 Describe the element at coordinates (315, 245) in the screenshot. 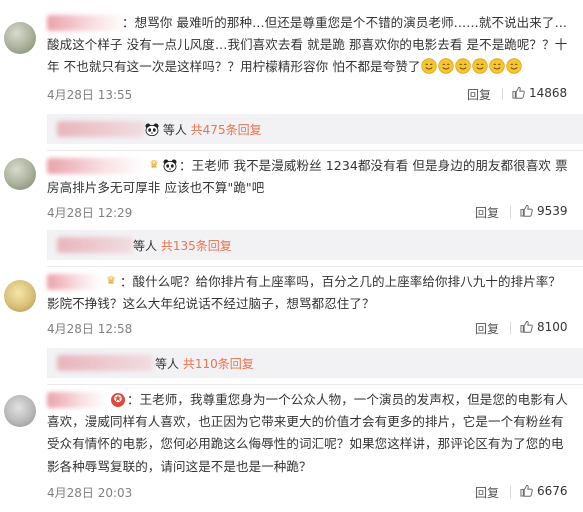

I see `replies-summary: 等人 共135条回复` at that location.